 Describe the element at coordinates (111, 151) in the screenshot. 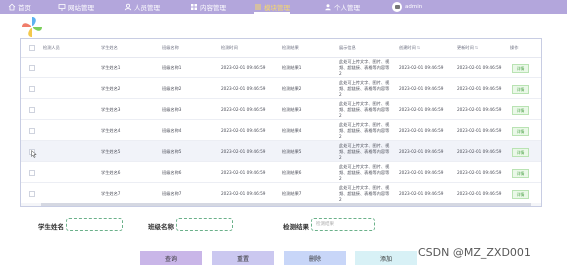

I see `cell-student: 学生姓名5` at that location.